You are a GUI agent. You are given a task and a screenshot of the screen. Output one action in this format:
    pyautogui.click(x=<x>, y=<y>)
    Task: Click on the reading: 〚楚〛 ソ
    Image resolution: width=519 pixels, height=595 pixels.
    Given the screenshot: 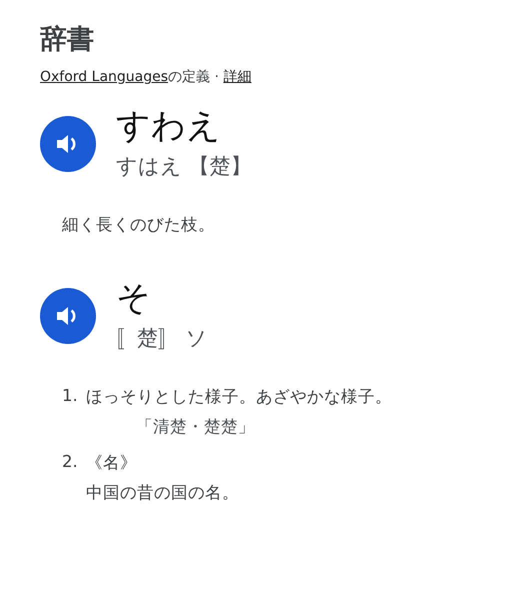 What is the action you would take?
    pyautogui.click(x=162, y=338)
    